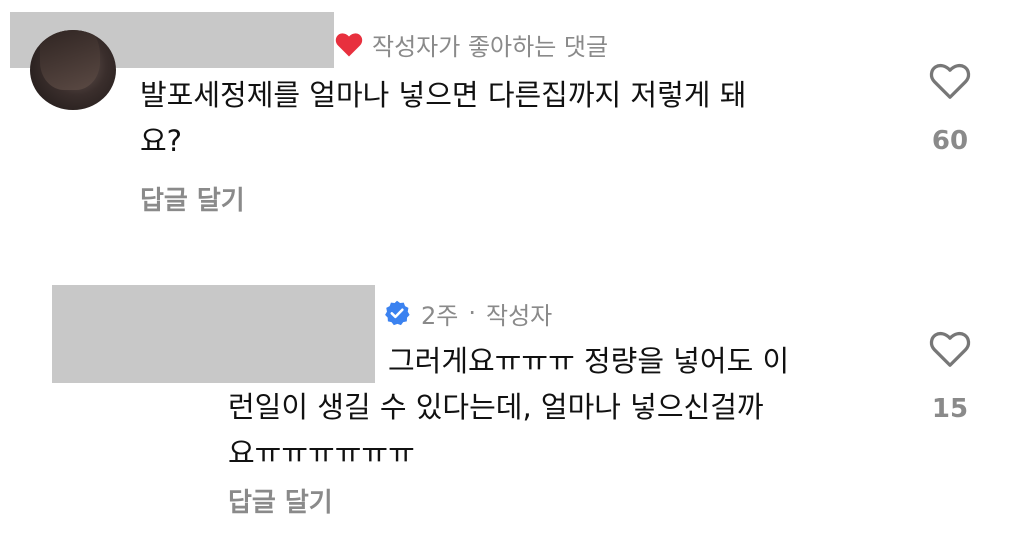 The image size is (1024, 542). Describe the element at coordinates (520, 118) in the screenshot. I see `comment-text: 발포세정제를 얼마나 넣으면 다른집까지 저렇게 돼 요?` at that location.